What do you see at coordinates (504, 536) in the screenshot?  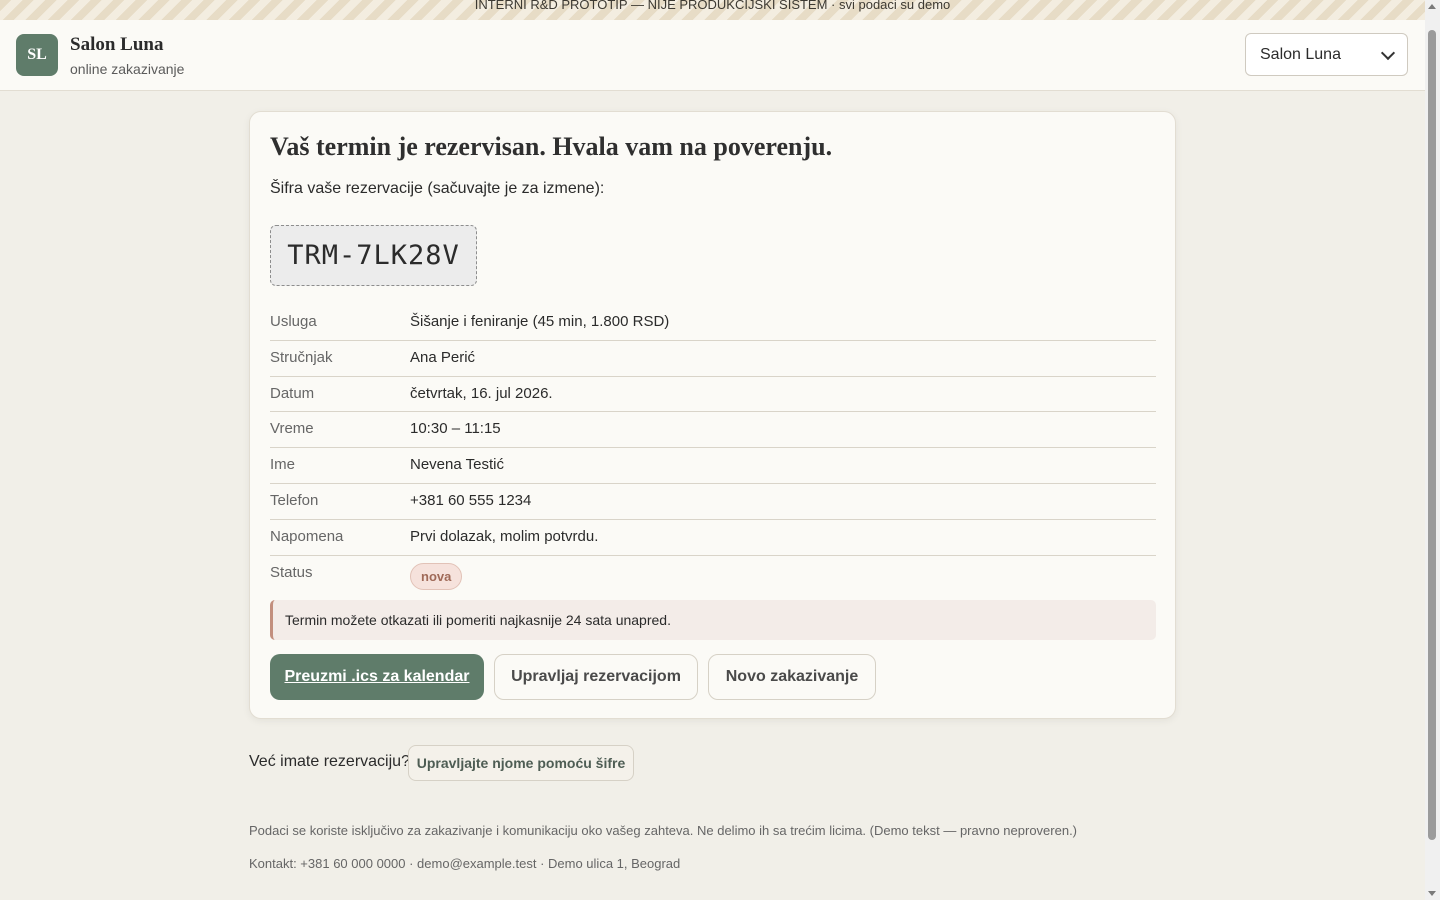 I see `detail-value: Prvi dolazak, molim potvrdu.` at bounding box center [504, 536].